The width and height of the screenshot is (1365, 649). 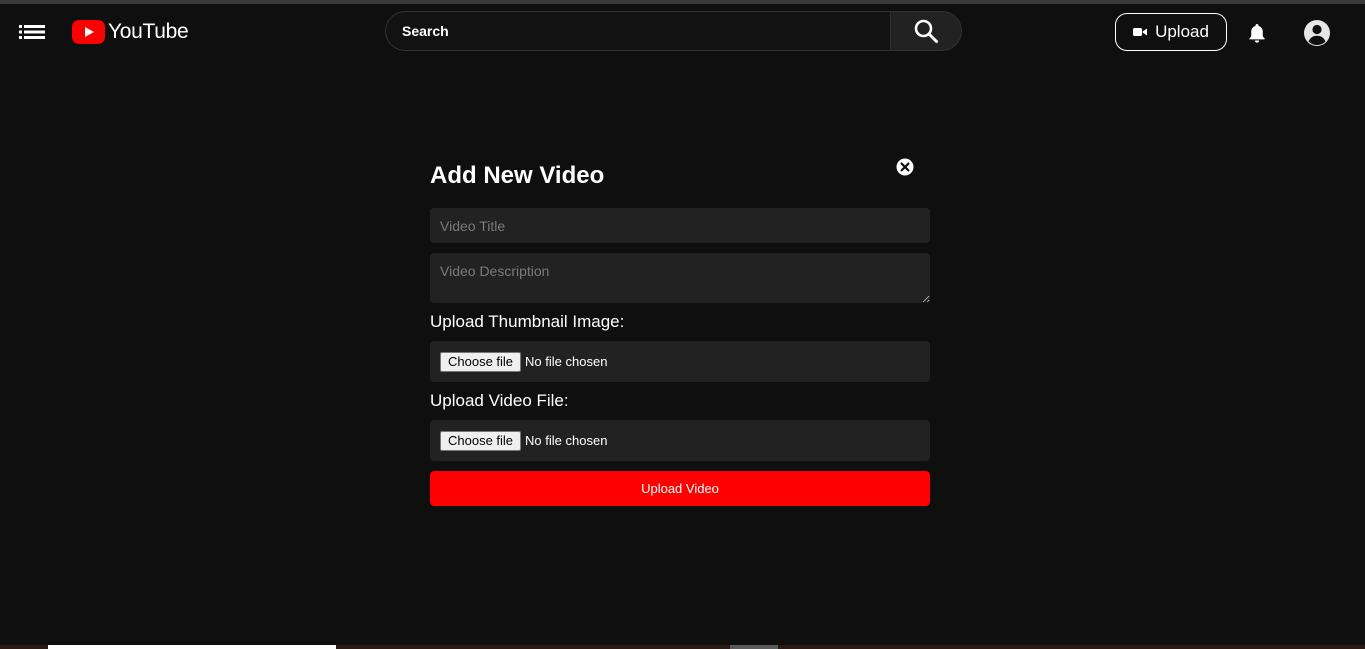 I want to click on bell-icon, so click(x=1257, y=33).